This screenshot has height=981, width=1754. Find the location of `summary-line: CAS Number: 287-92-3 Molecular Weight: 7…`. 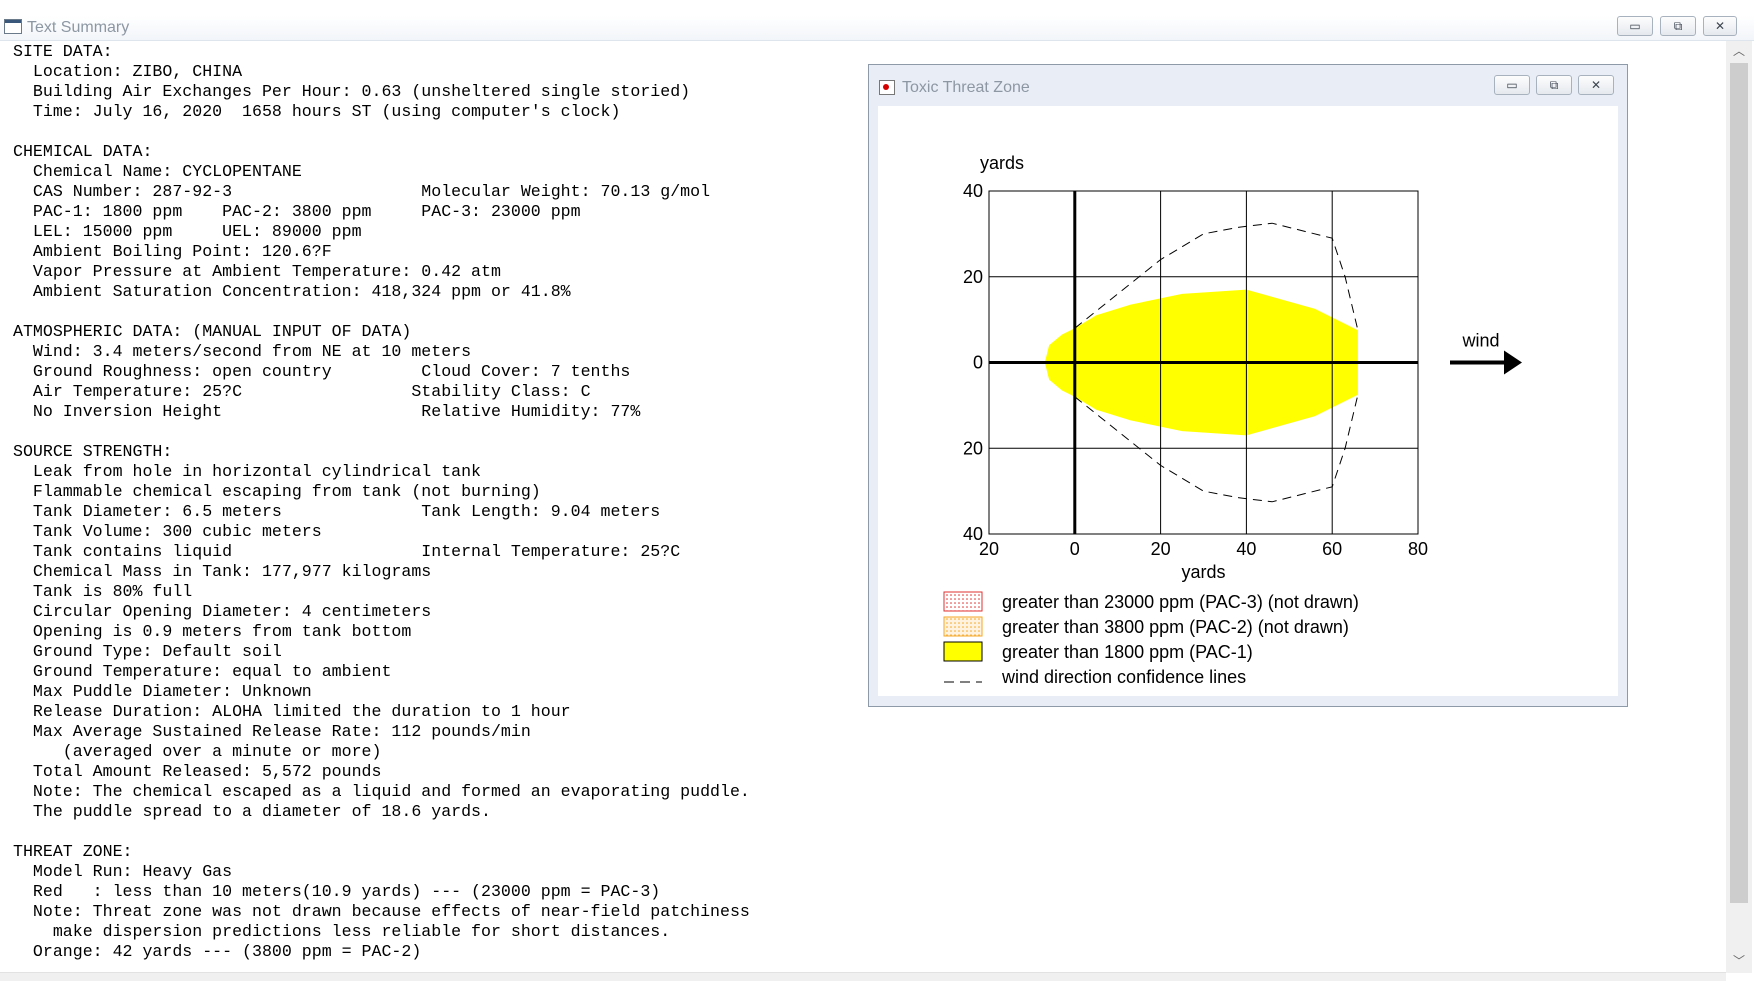

summary-line: CAS Number: 287-92-3 Molecular Weight: 7… is located at coordinates (362, 191).